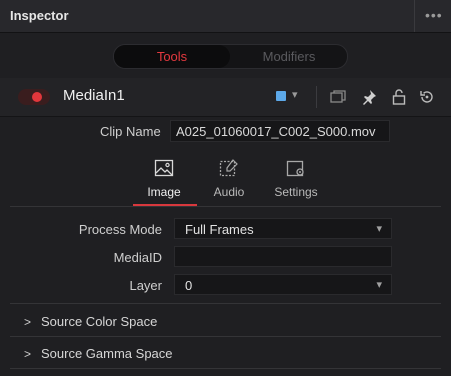  Describe the element at coordinates (37, 97) in the screenshot. I see `toggle-dot` at that location.